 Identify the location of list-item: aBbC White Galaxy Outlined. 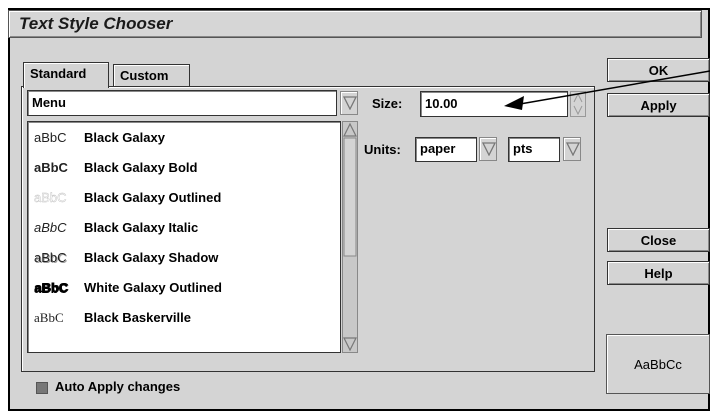
(184, 289).